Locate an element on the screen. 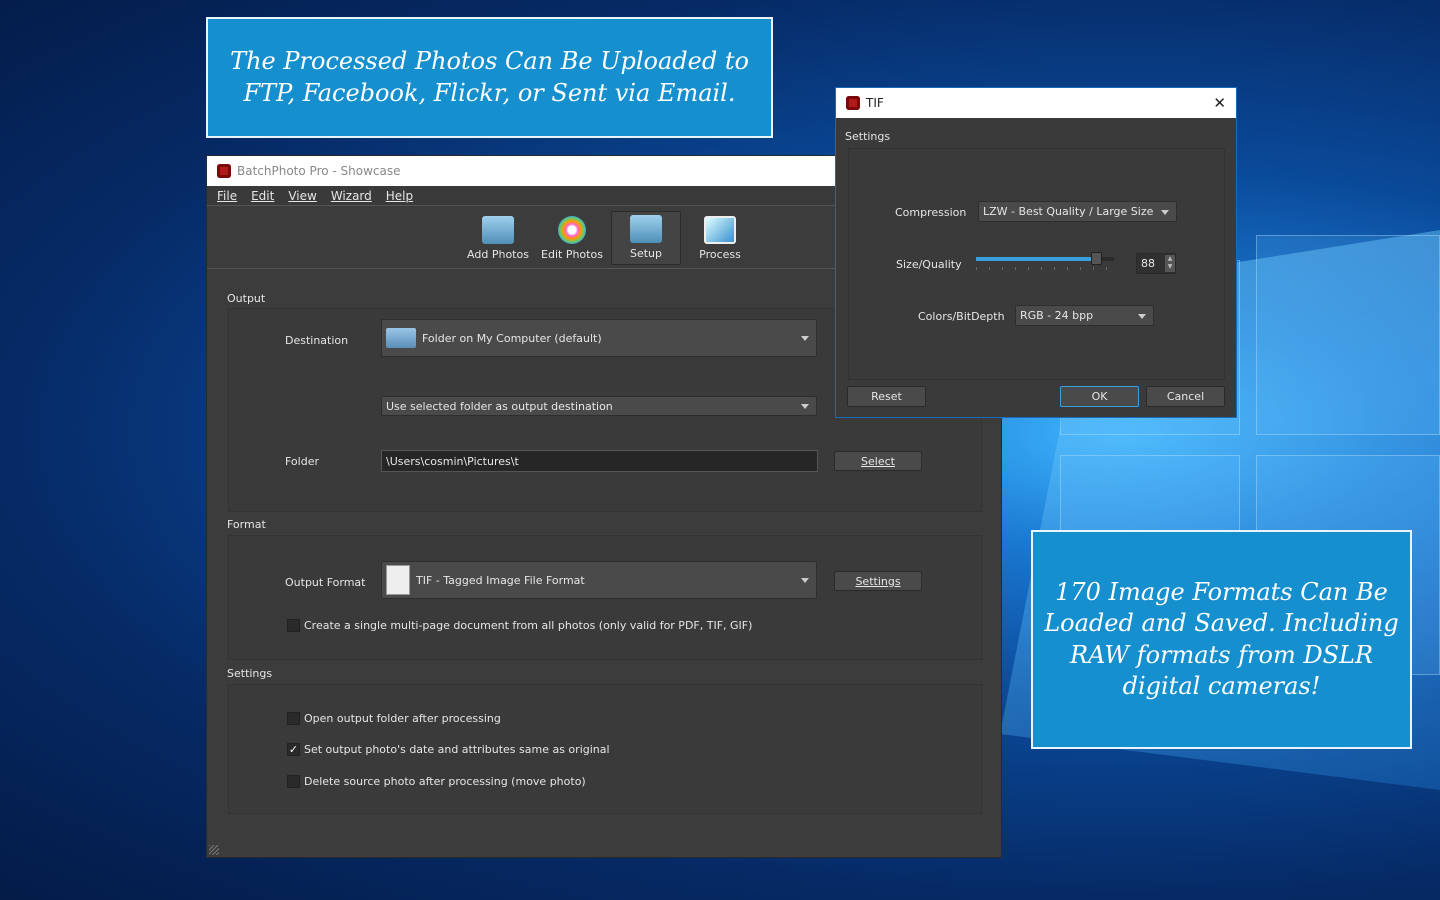 This screenshot has height=900, width=1440. destination-label: Destination is located at coordinates (317, 340).